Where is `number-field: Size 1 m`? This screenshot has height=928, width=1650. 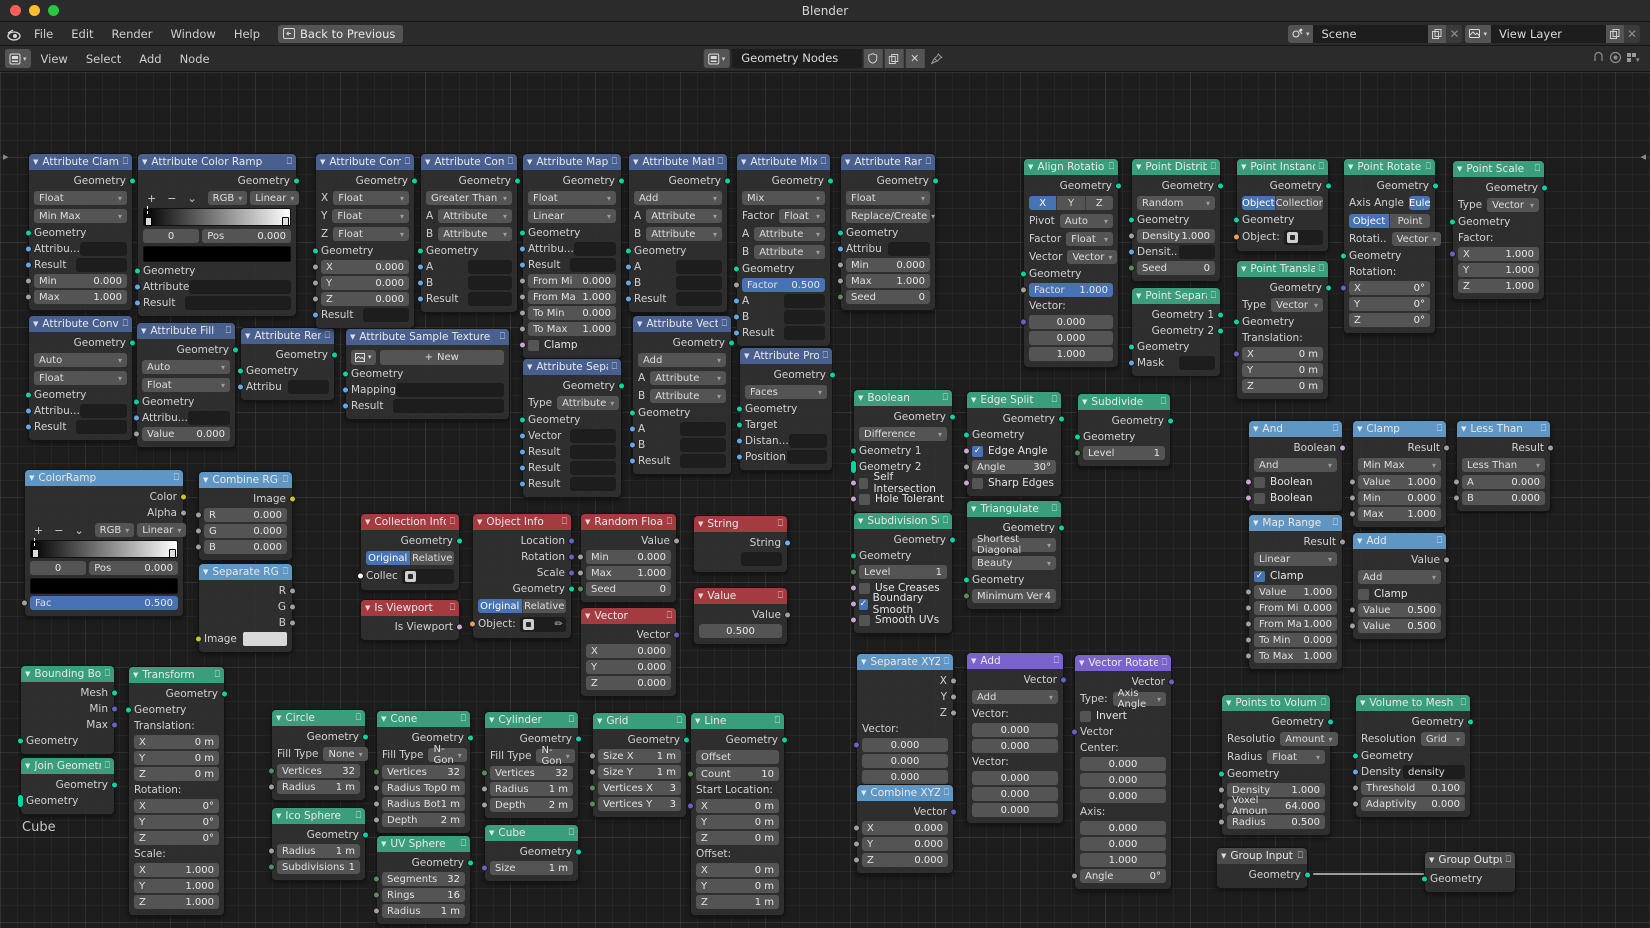 number-field: Size 1 m is located at coordinates (531, 868).